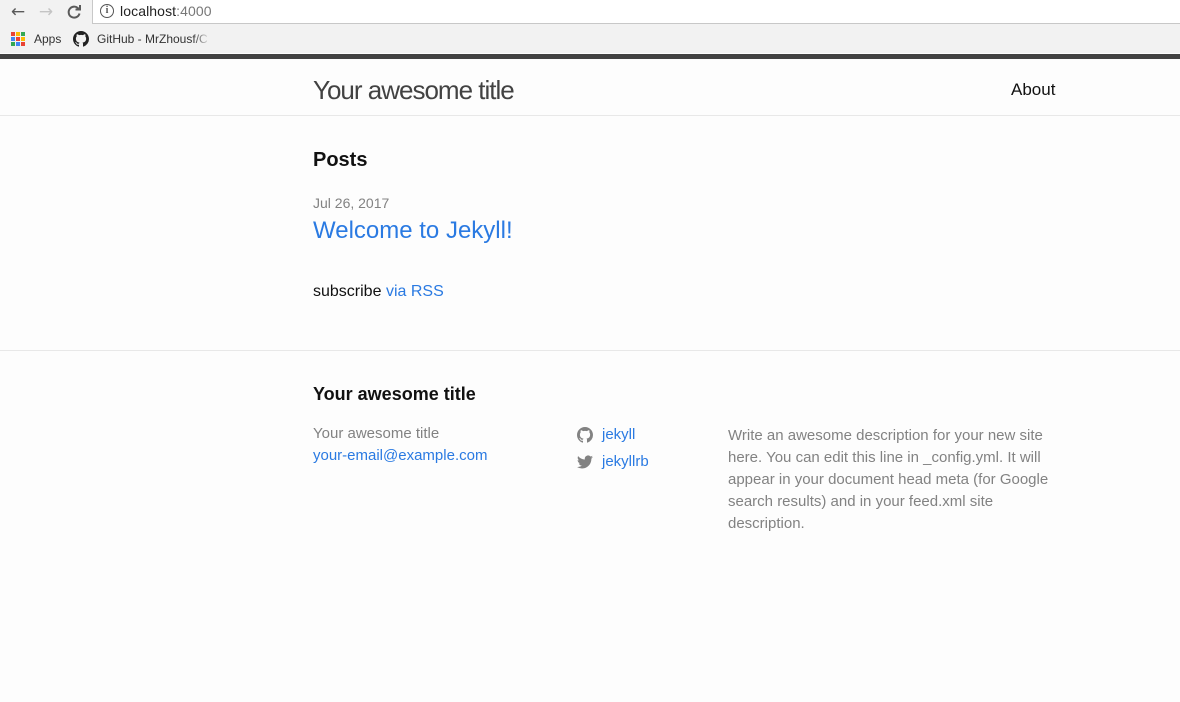  I want to click on post-title-link: Welcome to Jekyll!, so click(413, 231).